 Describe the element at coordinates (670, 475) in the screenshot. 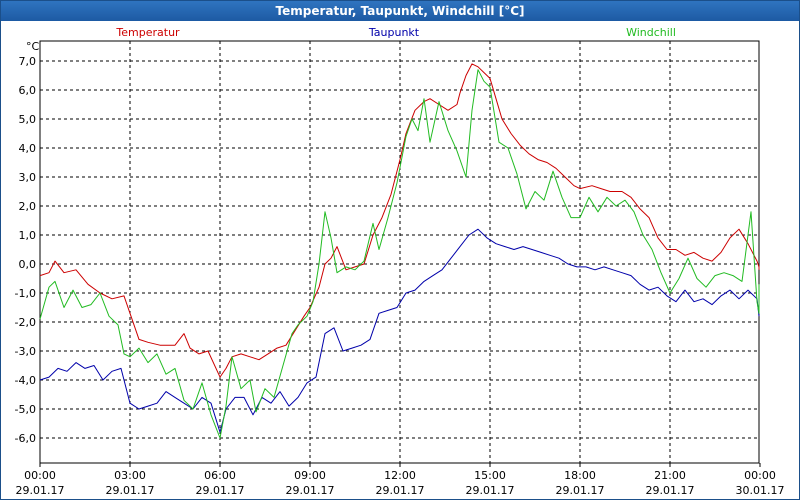

I see `x-tick-time: 21:00` at that location.